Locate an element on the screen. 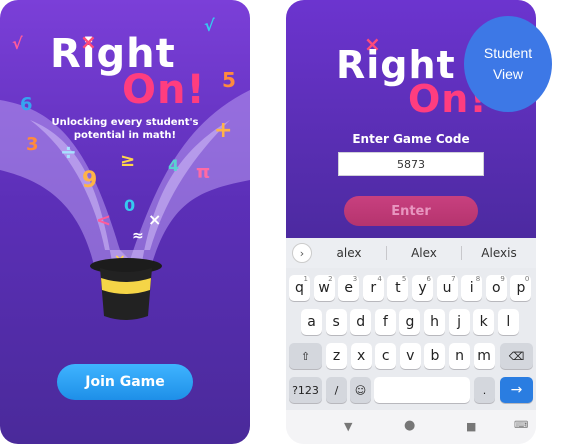 This screenshot has height=444, width=564. game-code-input: 5873 is located at coordinates (411, 164).